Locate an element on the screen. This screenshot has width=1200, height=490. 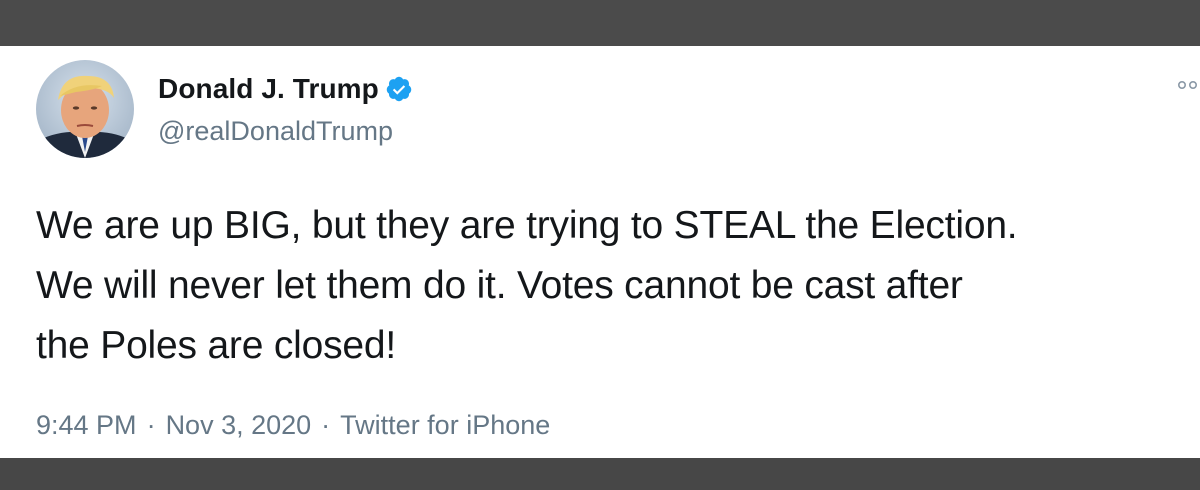
display-name: Donald J. Trump is located at coordinates (268, 89).